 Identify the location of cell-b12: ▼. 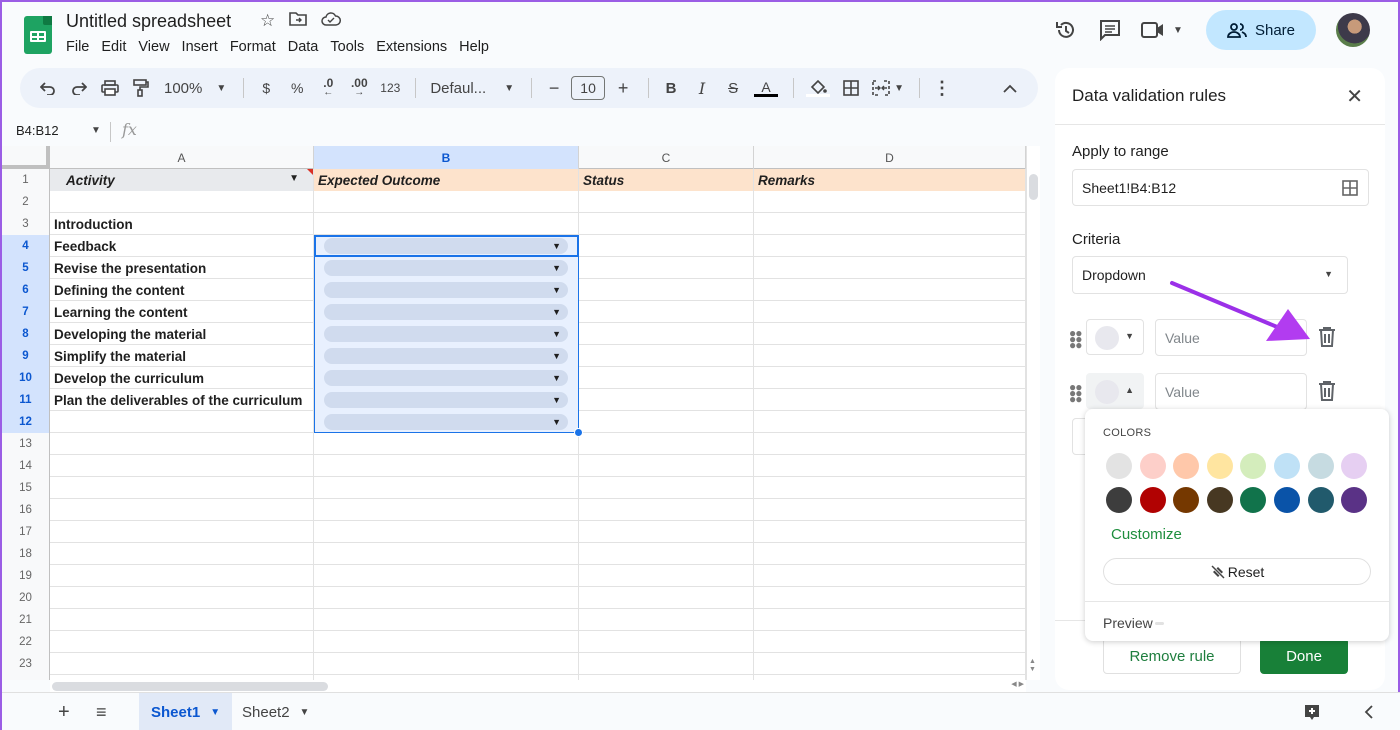
(446, 422).